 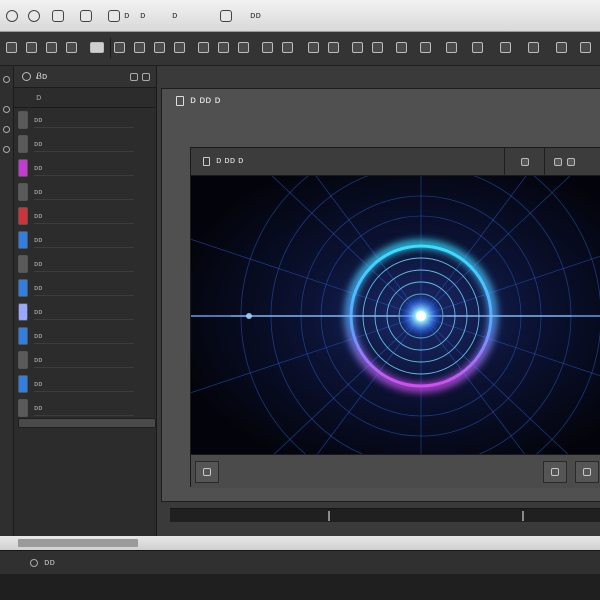 I want to click on tool-hand-icon, so click(x=287, y=47).